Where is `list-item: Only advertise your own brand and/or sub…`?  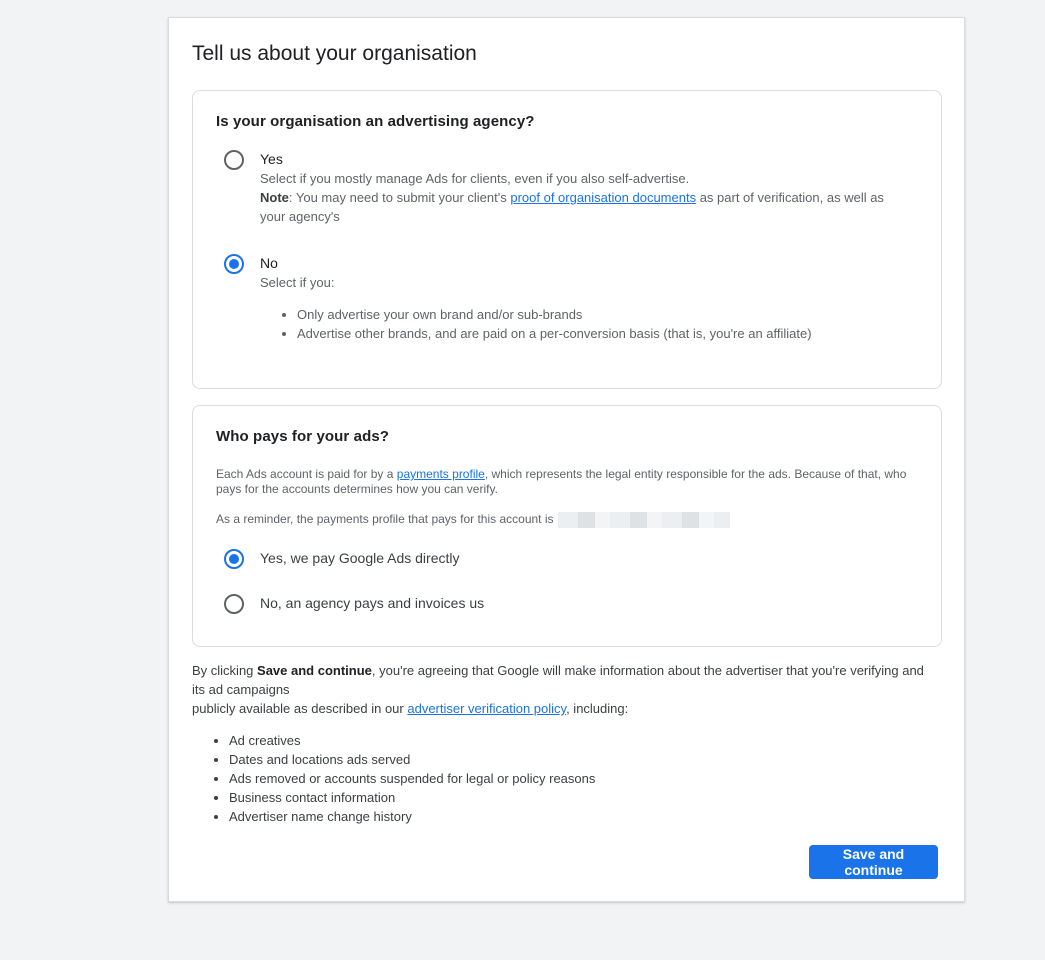 list-item: Only advertise your own brand and/or sub… is located at coordinates (603, 314).